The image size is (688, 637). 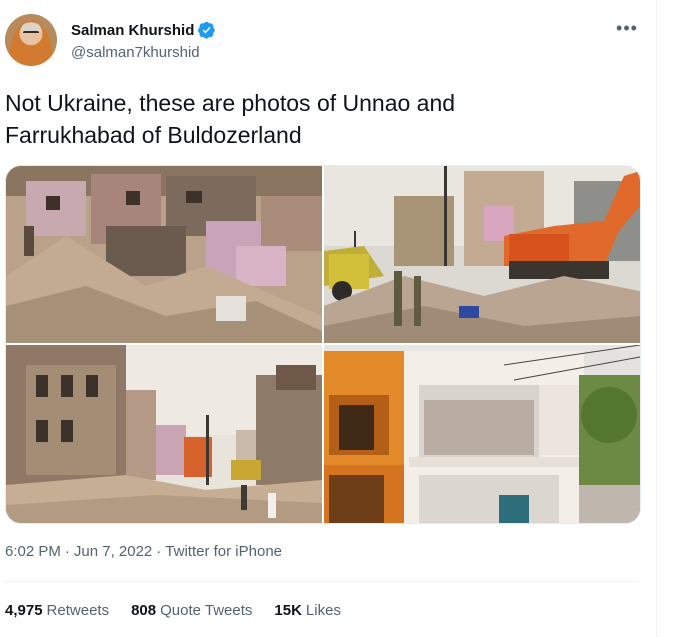 I want to click on retweets-count: 4,975, so click(x=24, y=610).